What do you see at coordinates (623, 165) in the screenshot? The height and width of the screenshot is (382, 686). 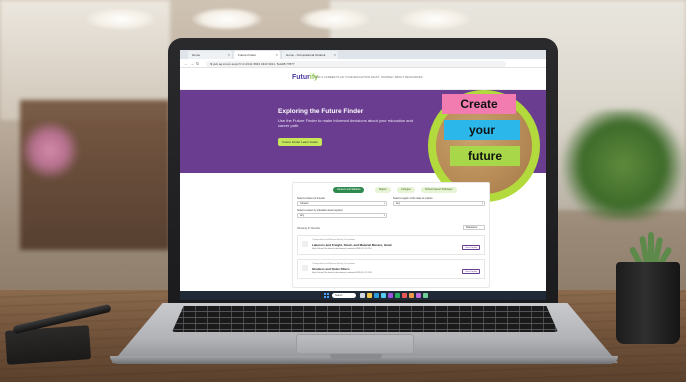 I see `background-plant` at bounding box center [623, 165].